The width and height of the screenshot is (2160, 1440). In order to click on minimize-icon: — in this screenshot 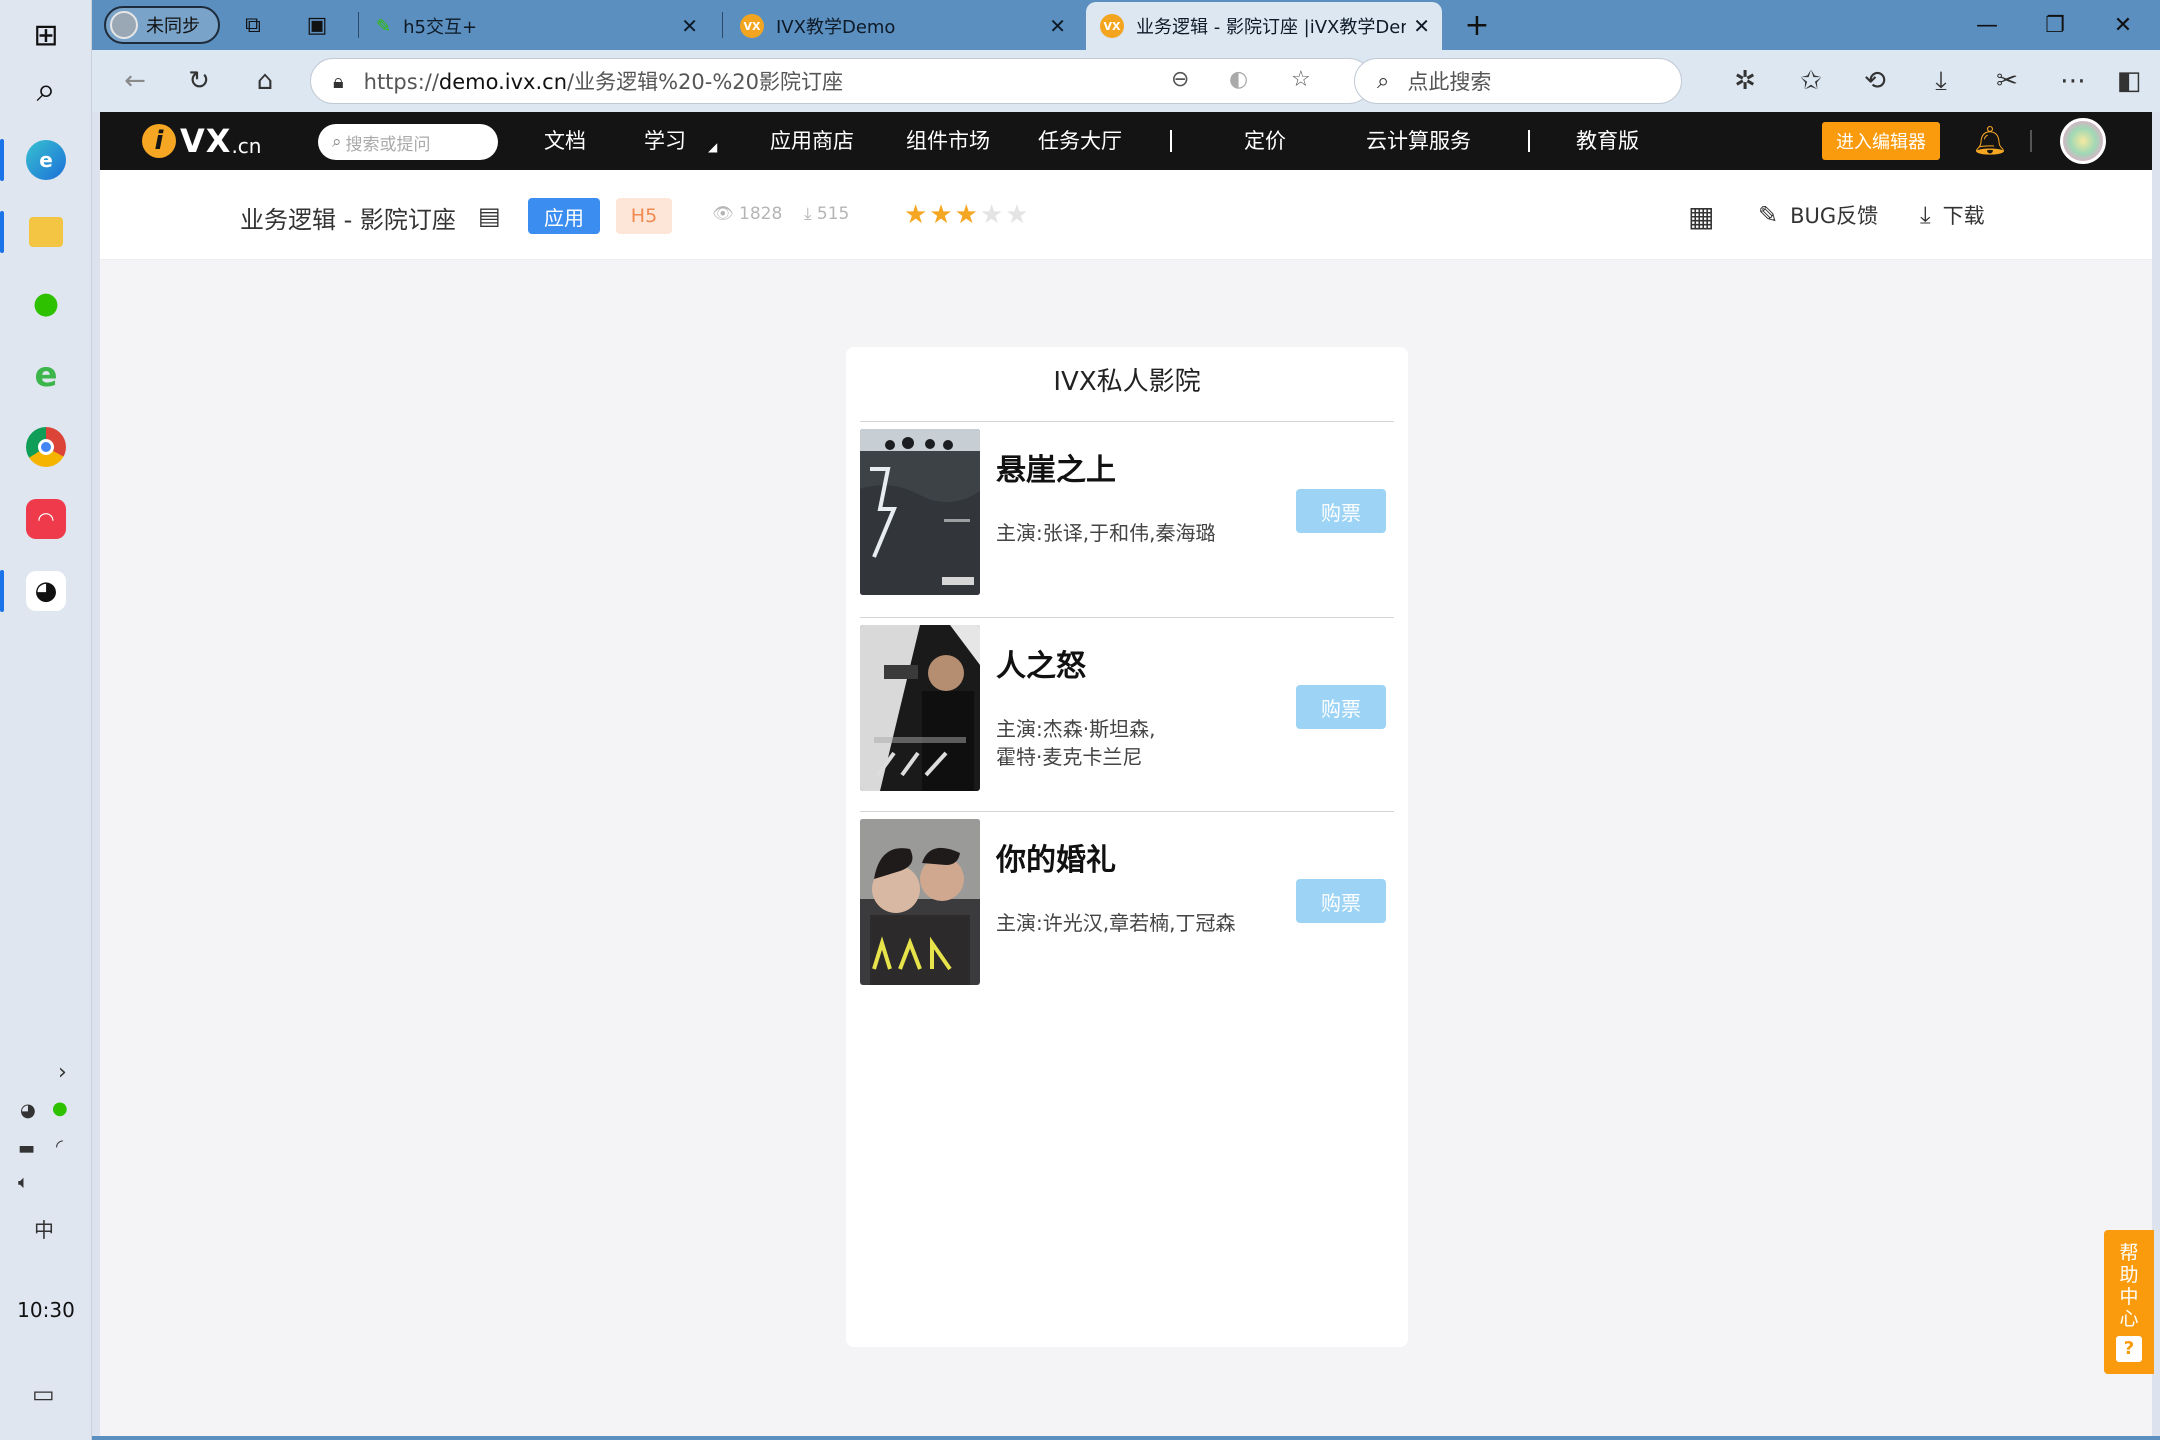, I will do `click(1987, 25)`.